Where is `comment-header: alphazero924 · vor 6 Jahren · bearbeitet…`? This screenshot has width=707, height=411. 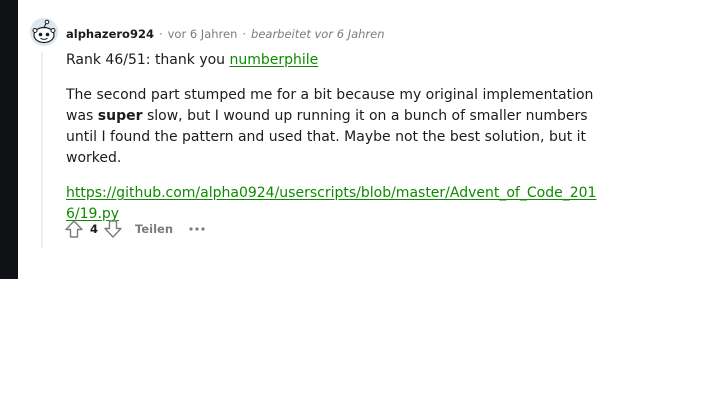 comment-header: alphazero924 · vor 6 Jahren · bearbeitet… is located at coordinates (225, 34).